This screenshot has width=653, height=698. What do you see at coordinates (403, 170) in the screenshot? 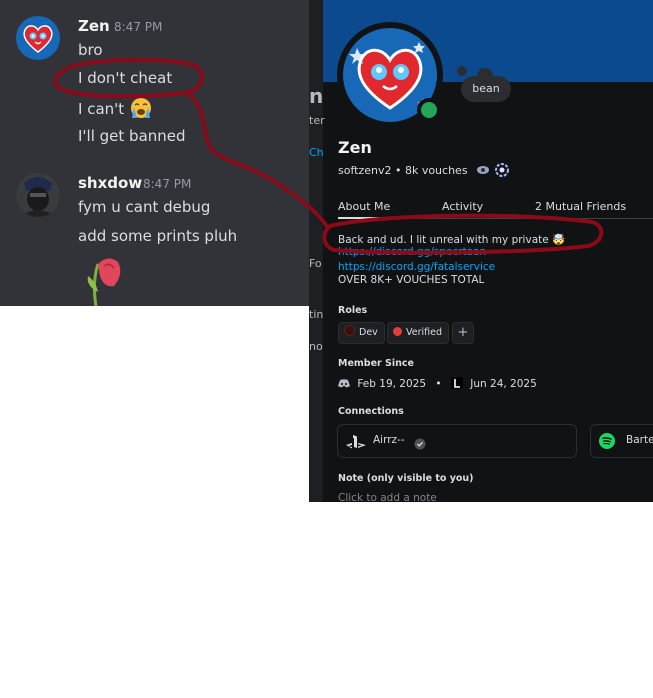
I see `username: softzenv2 • 8k vouches` at bounding box center [403, 170].